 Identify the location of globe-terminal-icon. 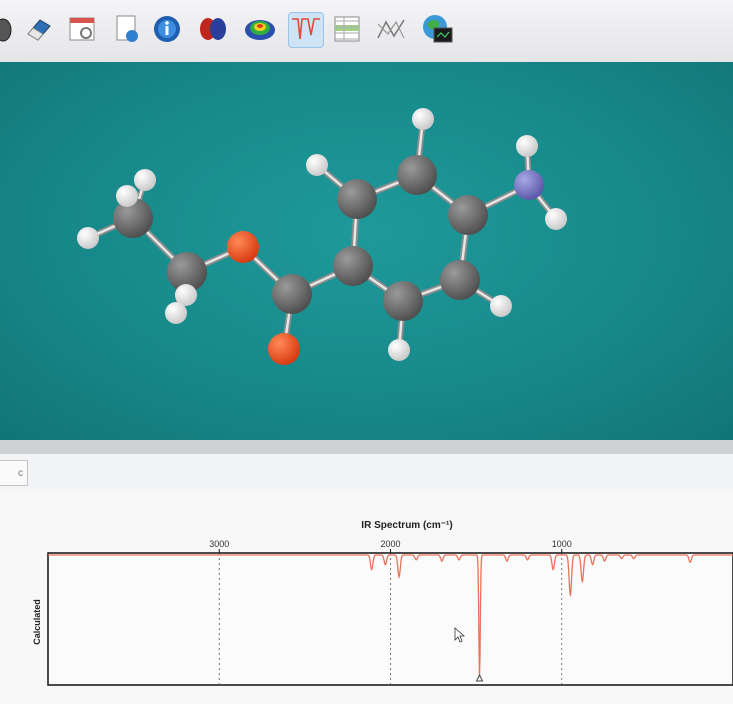
(438, 29).